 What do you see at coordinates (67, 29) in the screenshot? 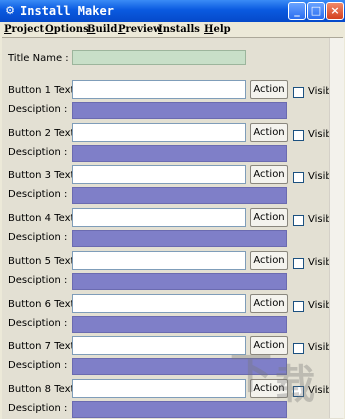
I see `menu-options: Options` at bounding box center [67, 29].